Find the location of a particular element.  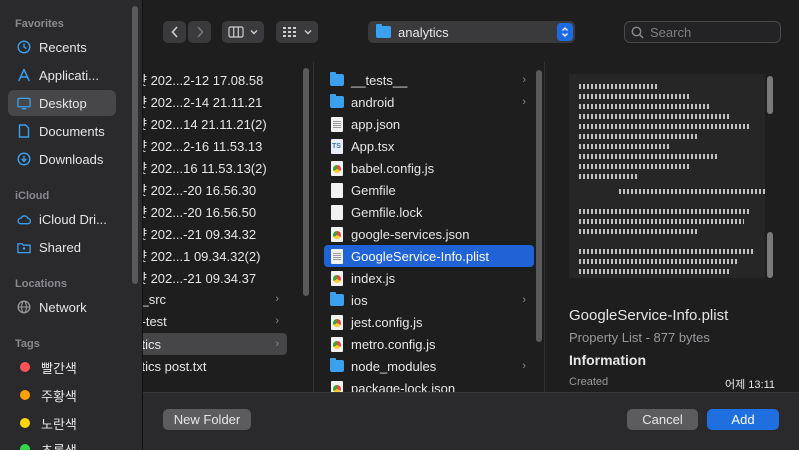

search-input is located at coordinates (710, 32).